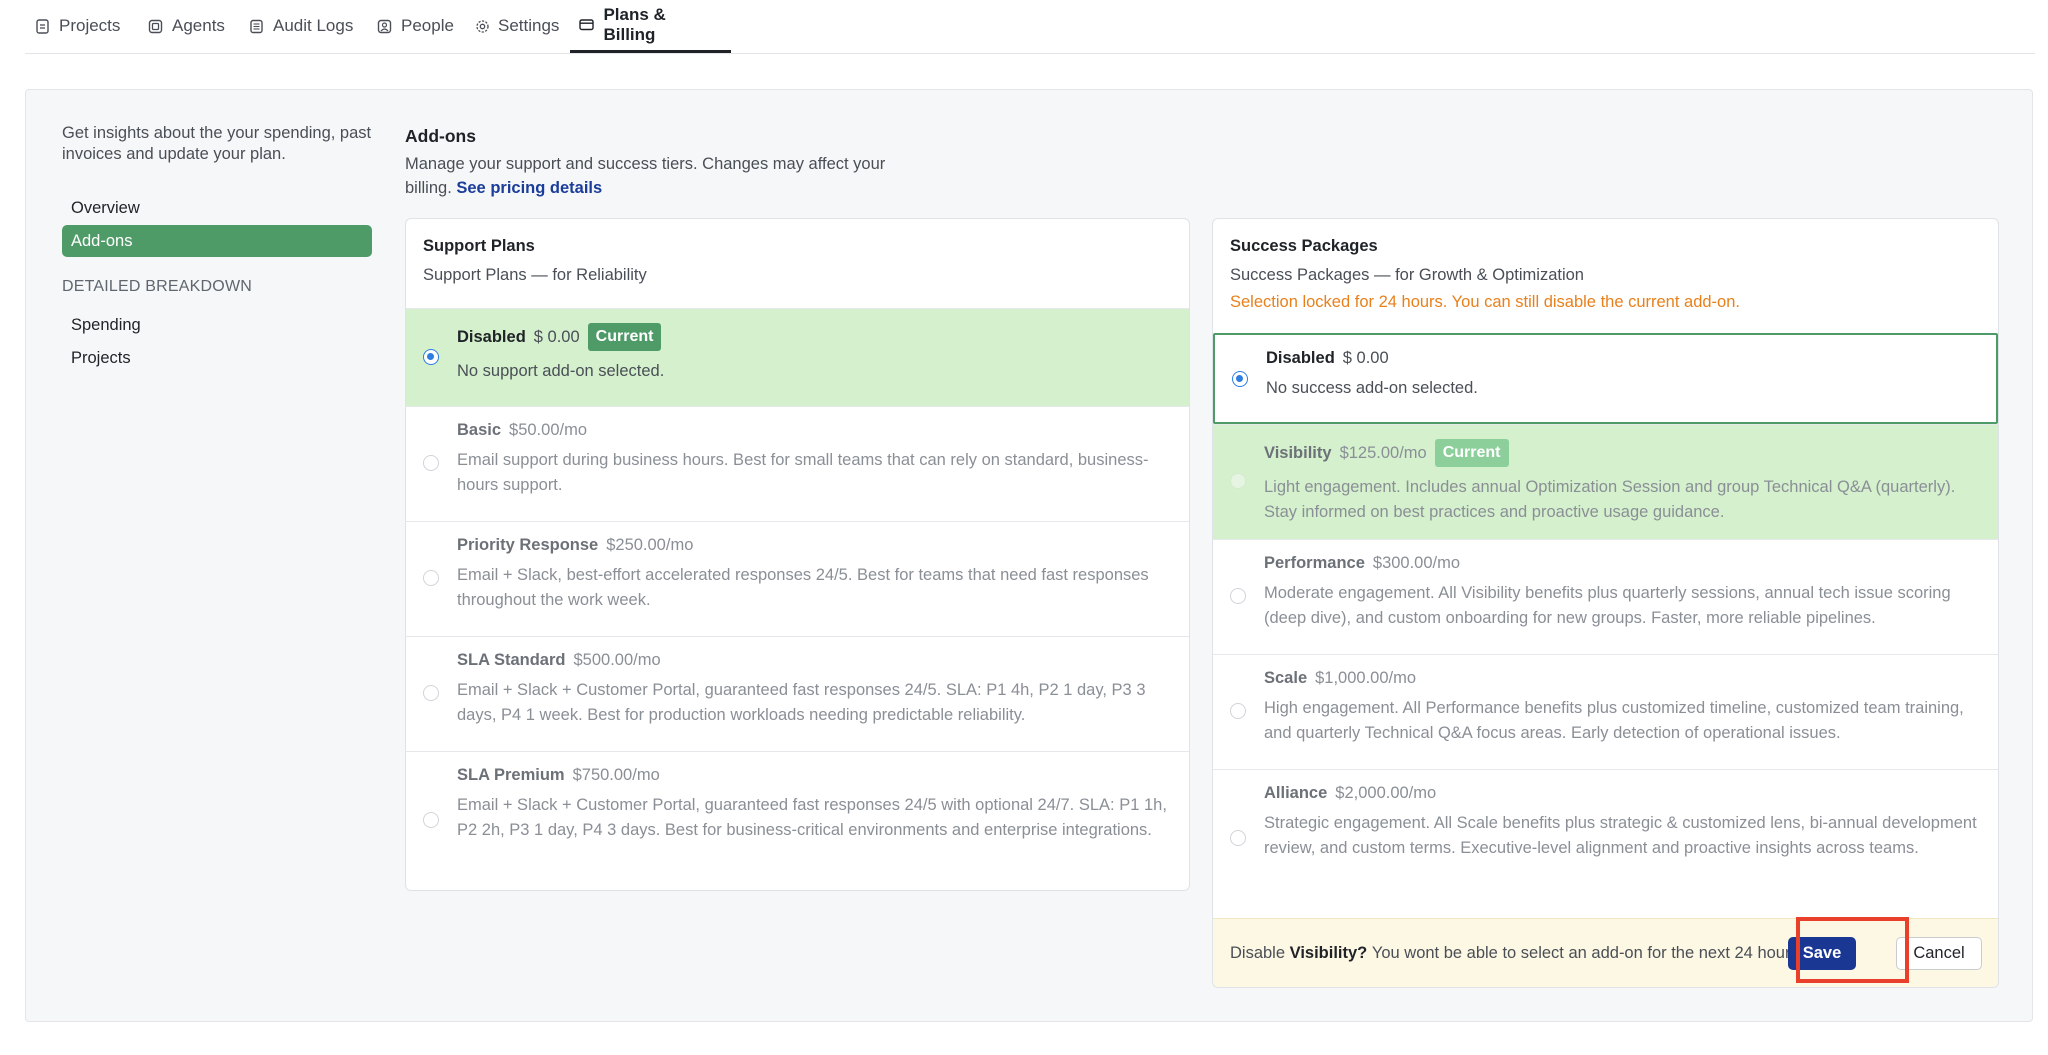 The width and height of the screenshot is (2048, 1055). I want to click on option-price: $2,000.00/mo, so click(1386, 793).